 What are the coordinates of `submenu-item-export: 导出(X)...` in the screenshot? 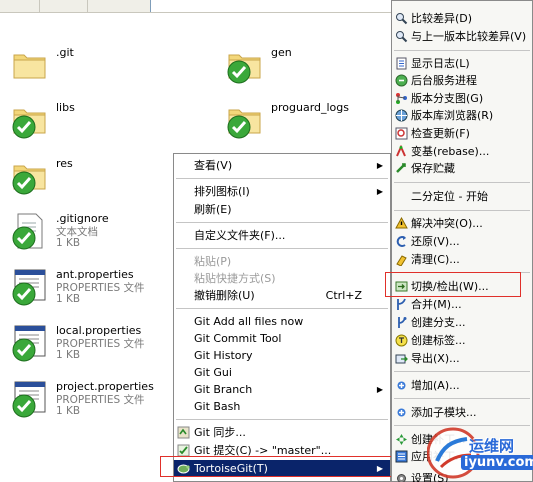 It's located at (462, 358).